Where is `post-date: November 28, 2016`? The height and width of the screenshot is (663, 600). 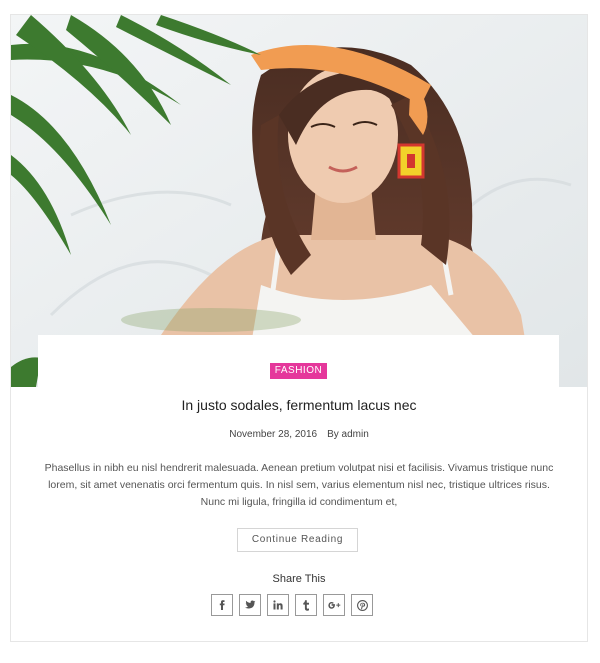 post-date: November 28, 2016 is located at coordinates (273, 434).